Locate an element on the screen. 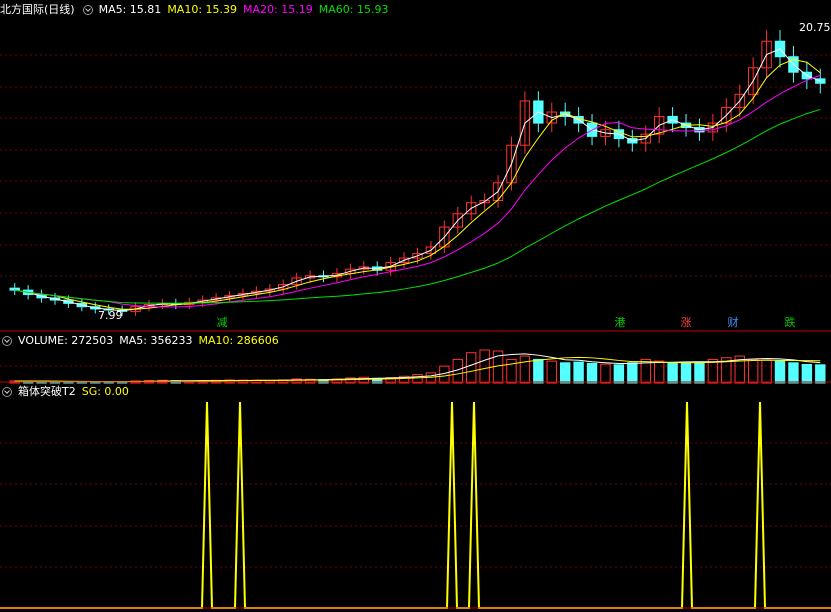  candle-body is located at coordinates (14, 289).